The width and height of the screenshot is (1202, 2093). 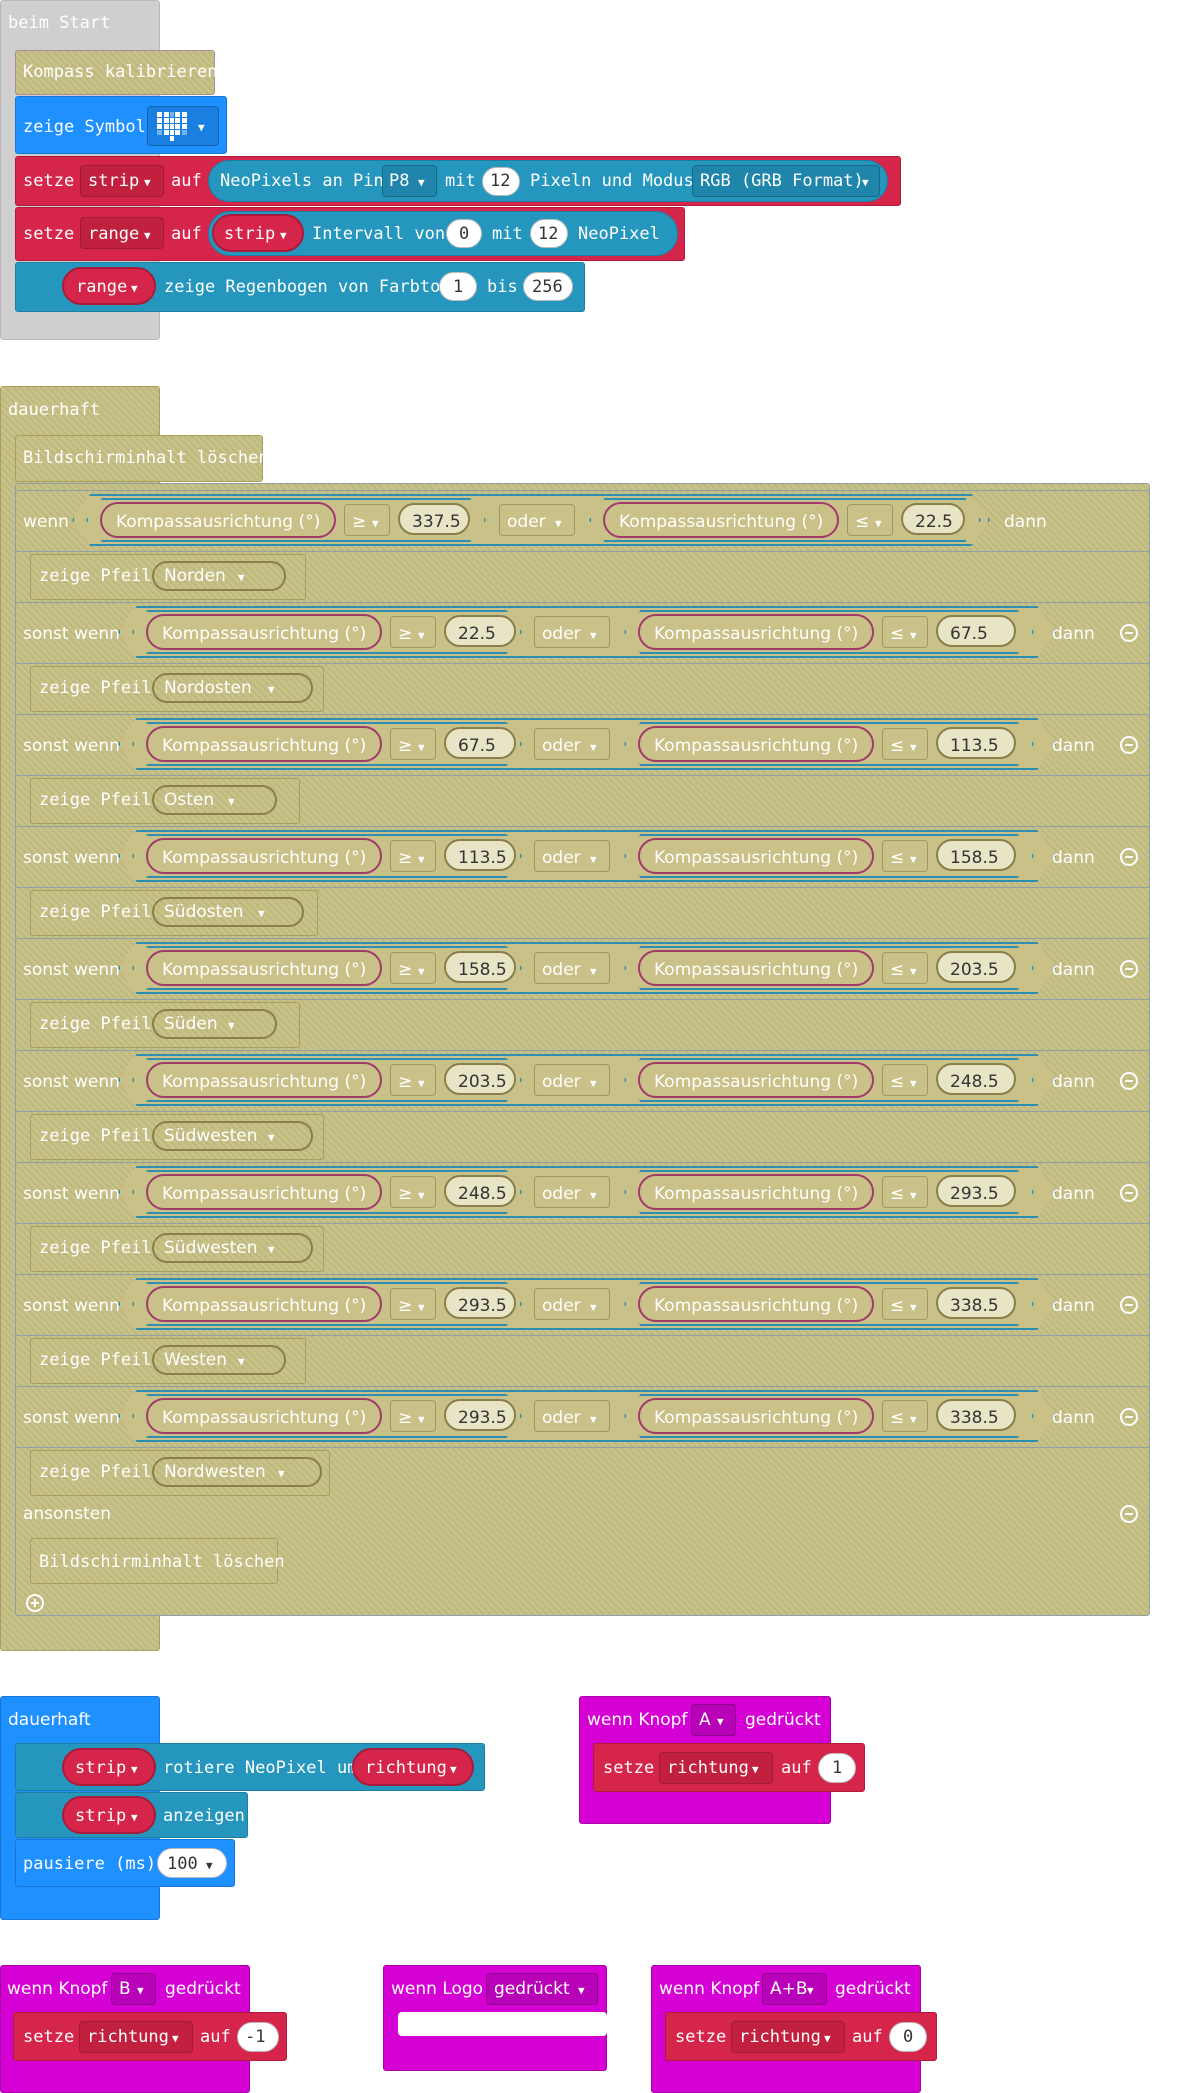 I want to click on else-label: ansonsten, so click(x=67, y=1514).